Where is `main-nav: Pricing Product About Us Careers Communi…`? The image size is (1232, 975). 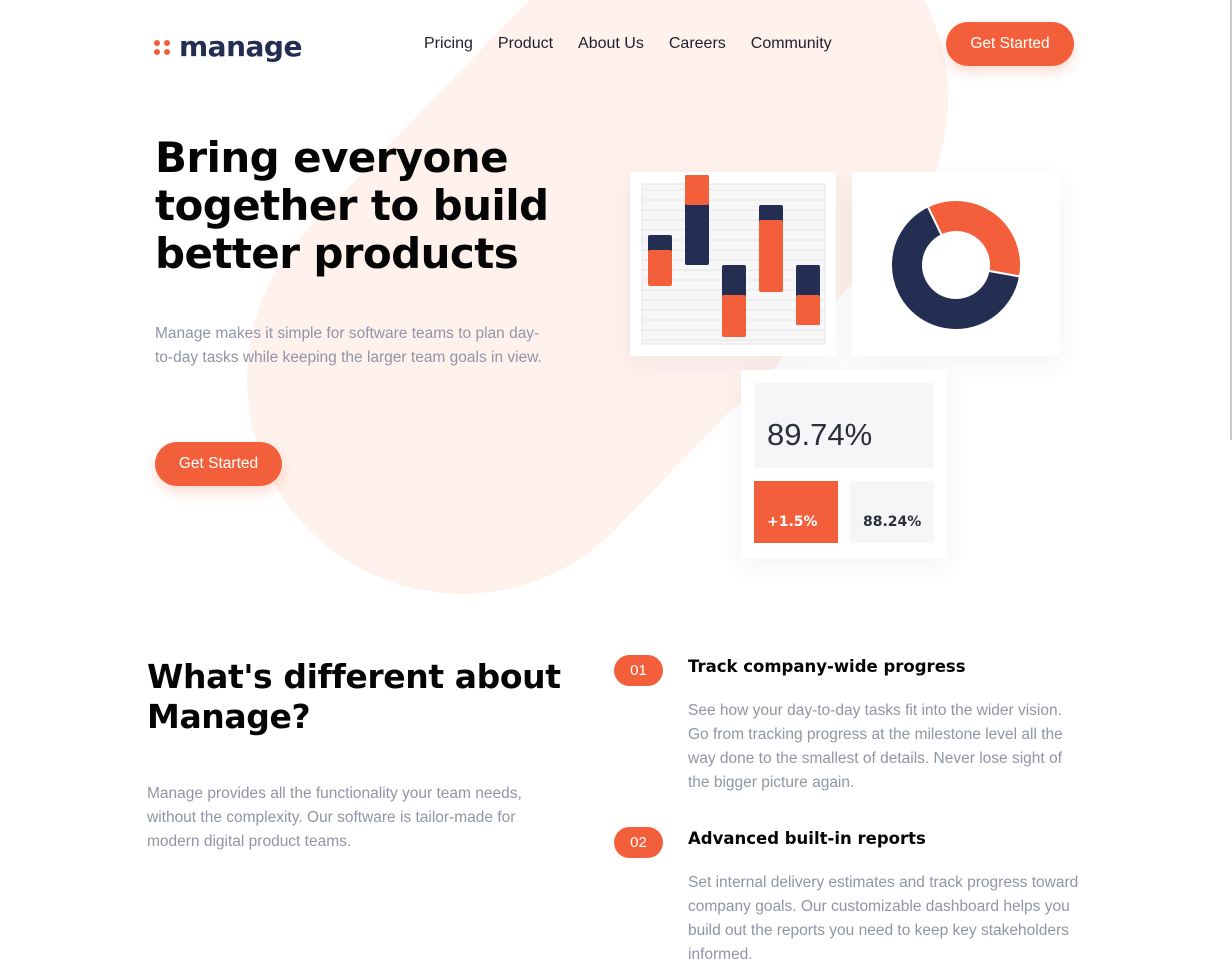
main-nav: Pricing Product About Us Careers Communi… is located at coordinates (628, 44).